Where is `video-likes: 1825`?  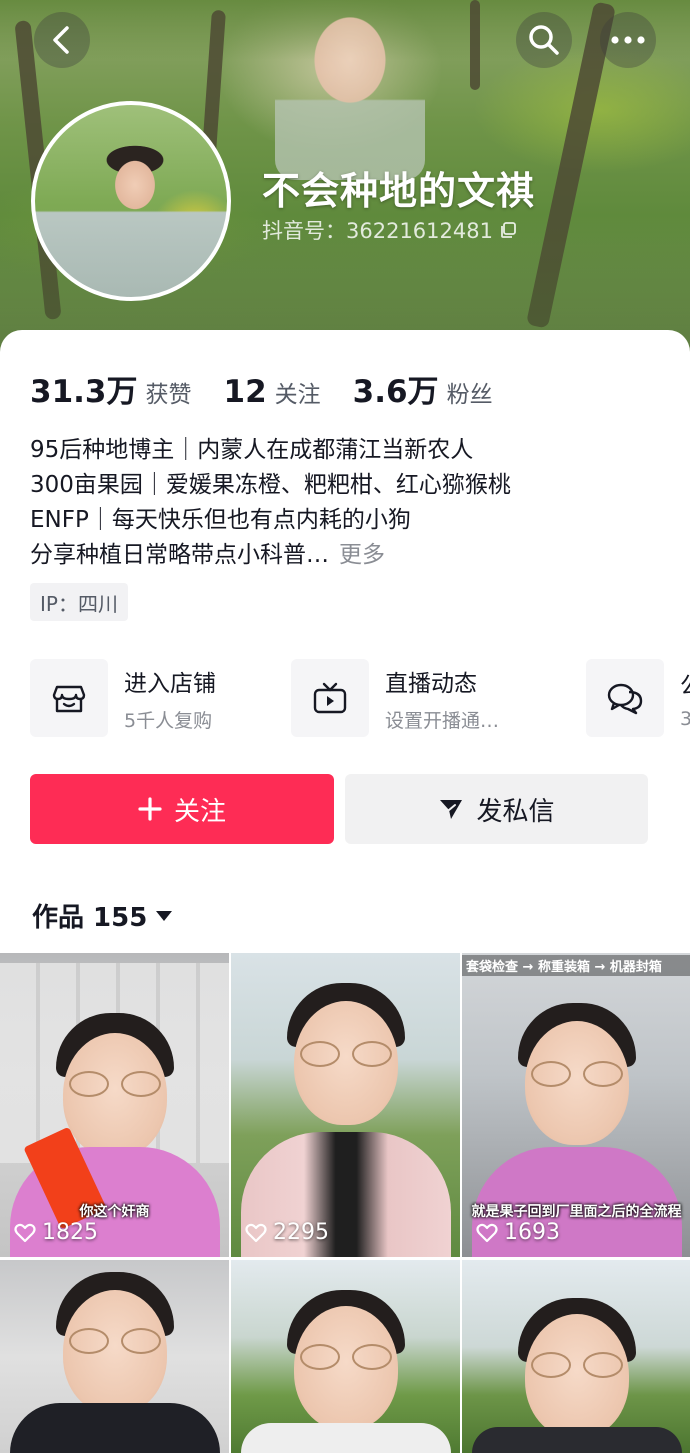 video-likes: 1825 is located at coordinates (56, 1232).